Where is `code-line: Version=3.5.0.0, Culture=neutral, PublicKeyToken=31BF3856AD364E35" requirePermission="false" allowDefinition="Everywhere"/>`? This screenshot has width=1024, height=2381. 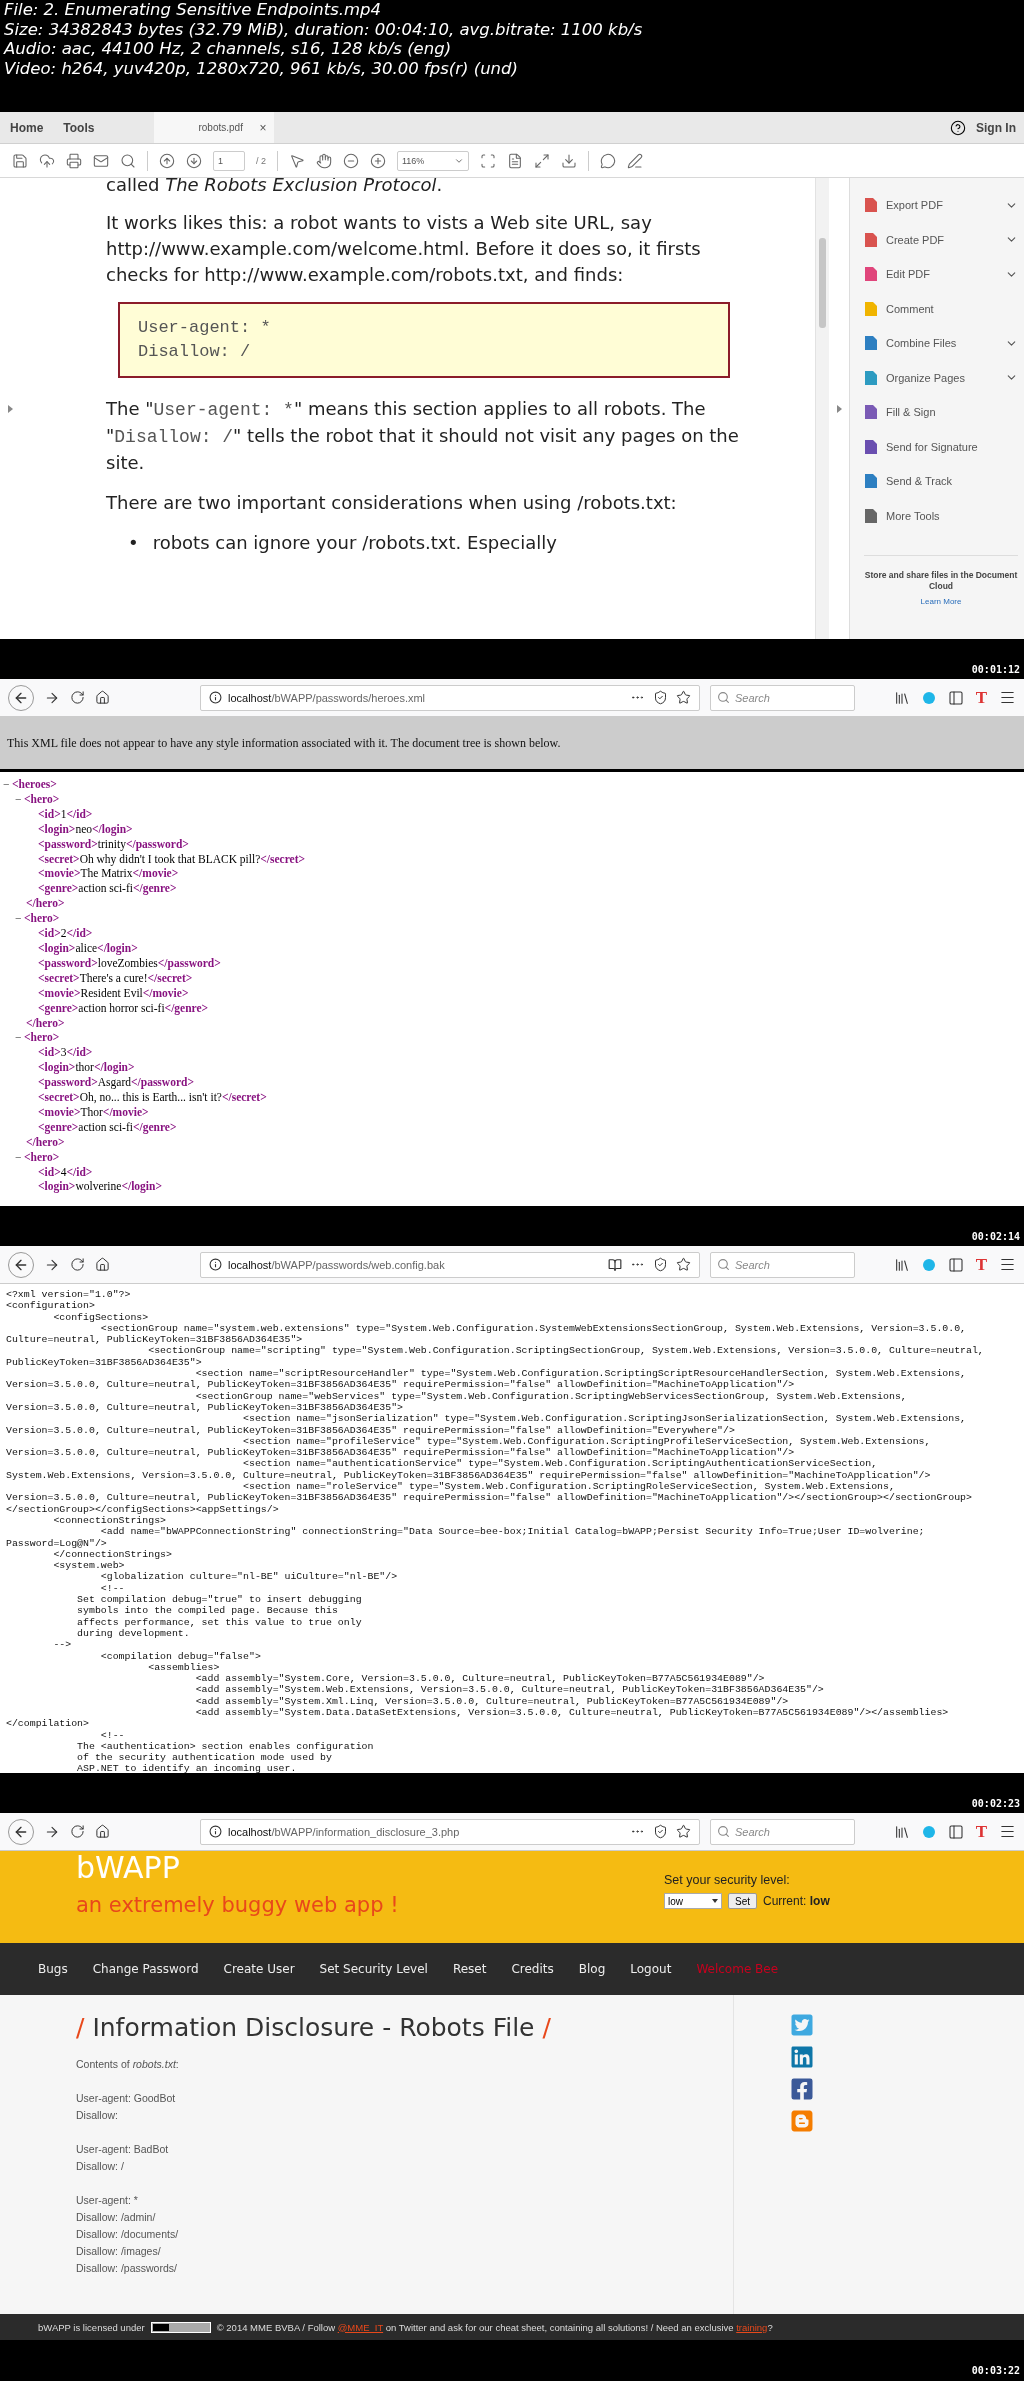 code-line: Version=3.5.0.0, Culture=neutral, PublicKeyToken=31BF3856AD364E35" requirePermission="false" allowDefinition="Everywhere"/> is located at coordinates (371, 1430).